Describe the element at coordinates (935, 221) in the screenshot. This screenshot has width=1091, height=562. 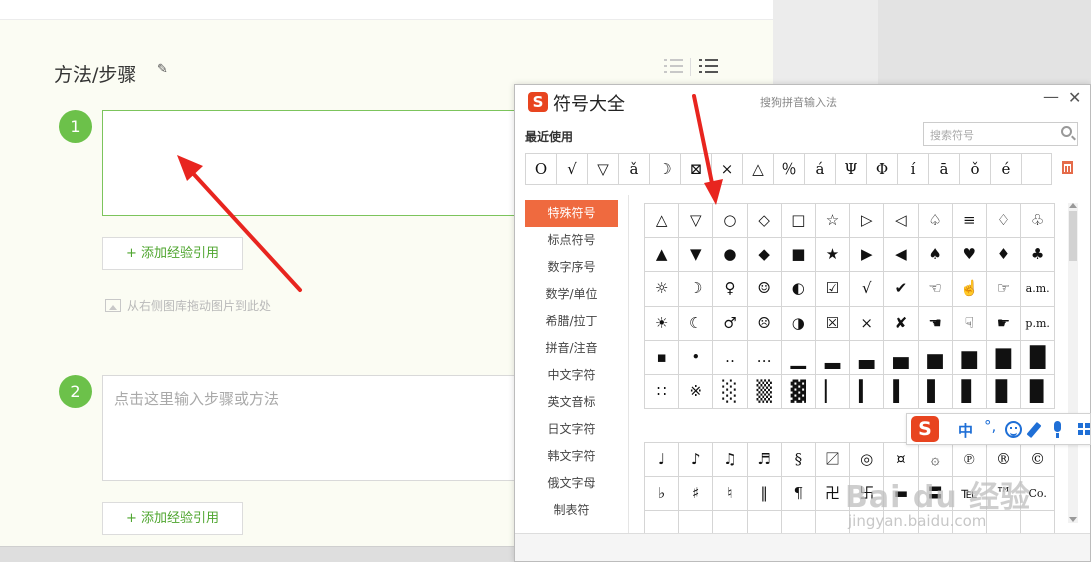
I see `symbol-cell: ♤` at that location.